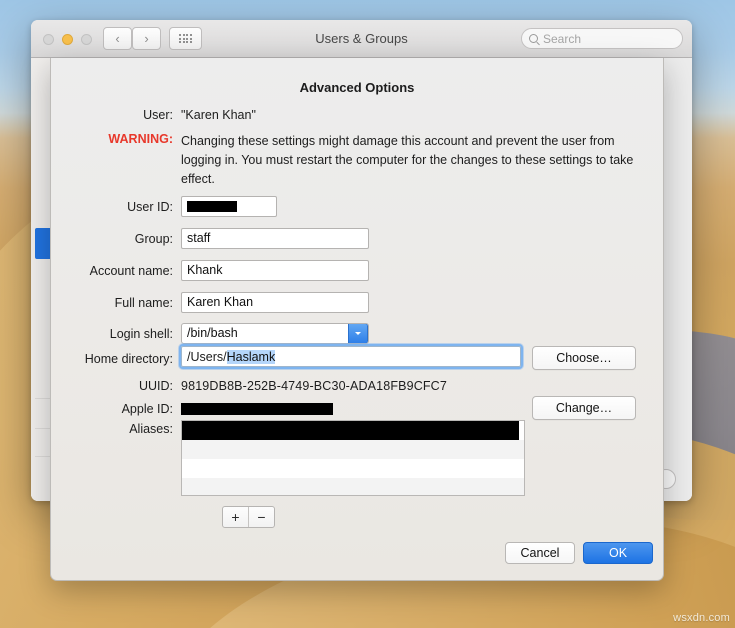 This screenshot has height=628, width=735. I want to click on account-name-input: Khank, so click(275, 270).